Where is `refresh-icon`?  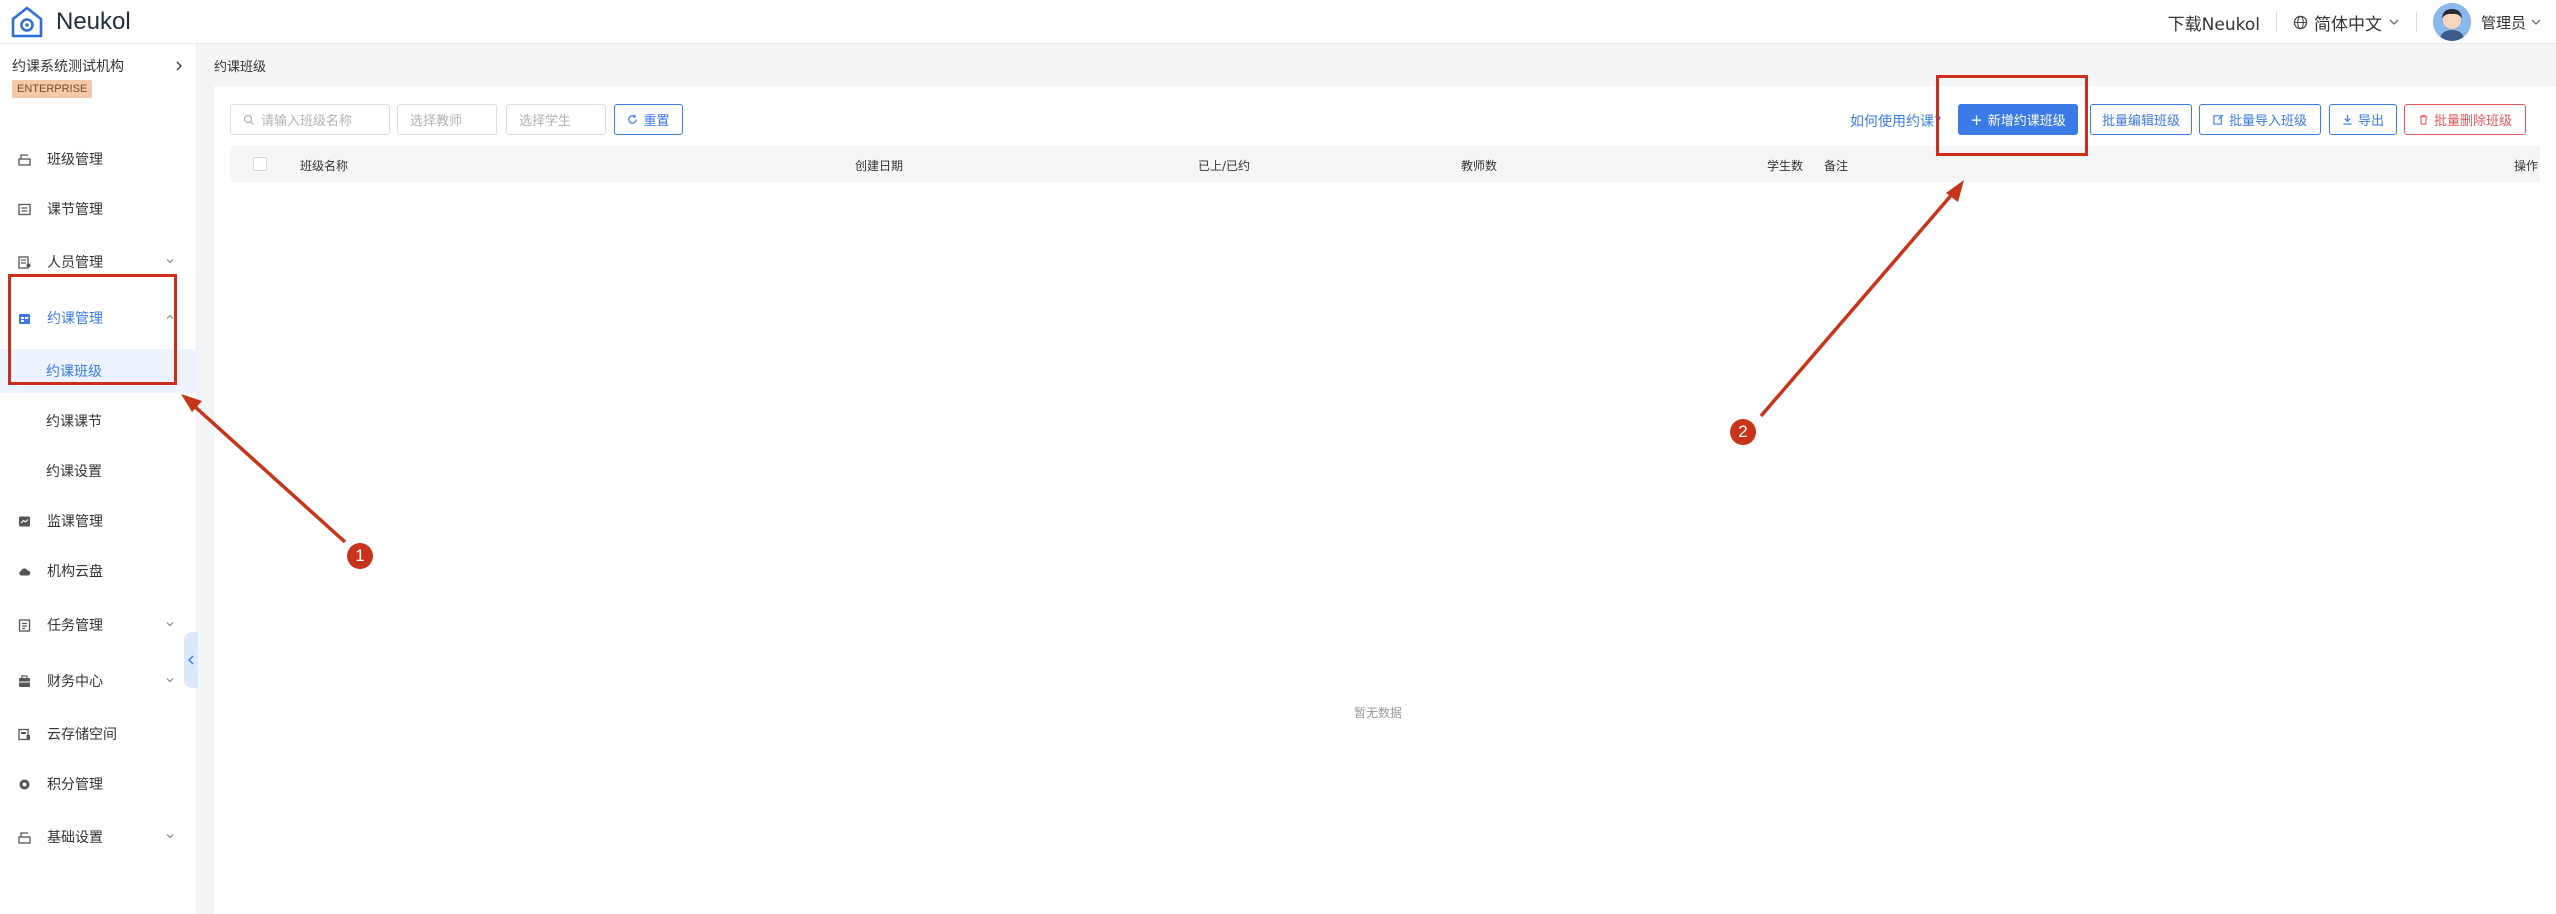
refresh-icon is located at coordinates (633, 119).